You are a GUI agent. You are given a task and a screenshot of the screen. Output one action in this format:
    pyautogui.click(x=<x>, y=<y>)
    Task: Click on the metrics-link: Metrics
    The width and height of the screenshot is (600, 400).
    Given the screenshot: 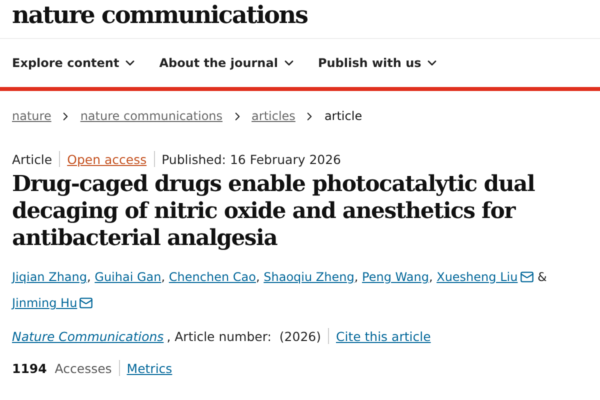 What is the action you would take?
    pyautogui.click(x=149, y=368)
    